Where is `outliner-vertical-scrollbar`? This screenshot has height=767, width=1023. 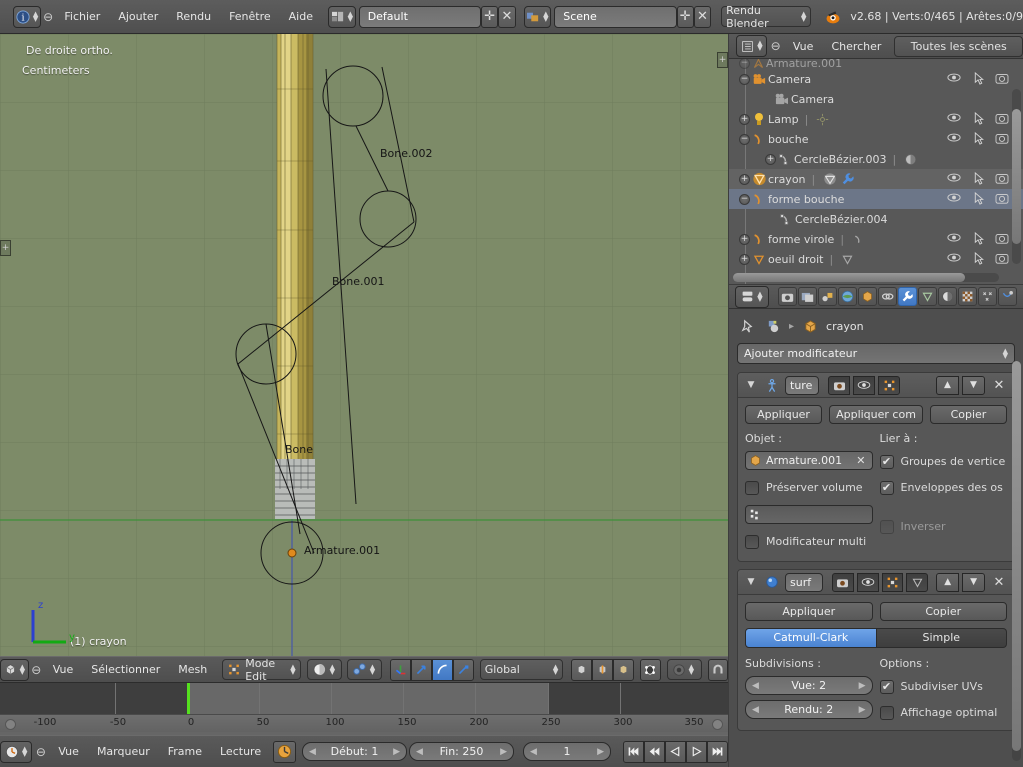 outliner-vertical-scrollbar is located at coordinates (1016, 176).